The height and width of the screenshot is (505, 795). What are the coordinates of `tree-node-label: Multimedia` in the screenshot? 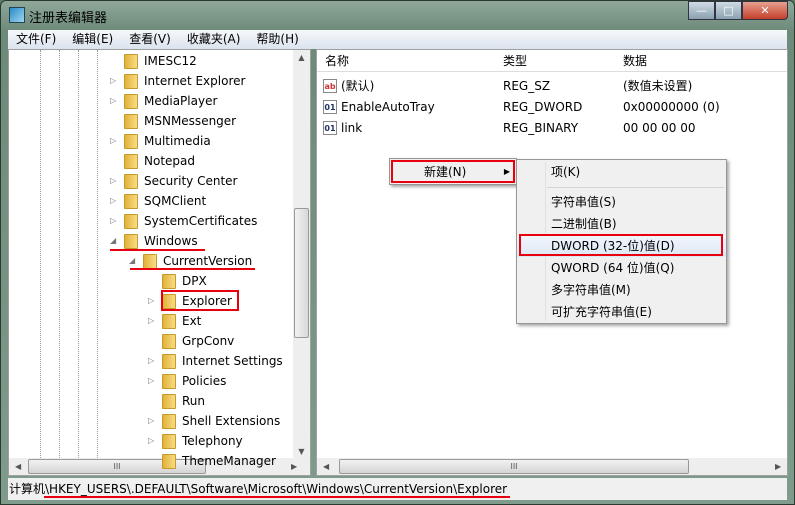 It's located at (177, 141).